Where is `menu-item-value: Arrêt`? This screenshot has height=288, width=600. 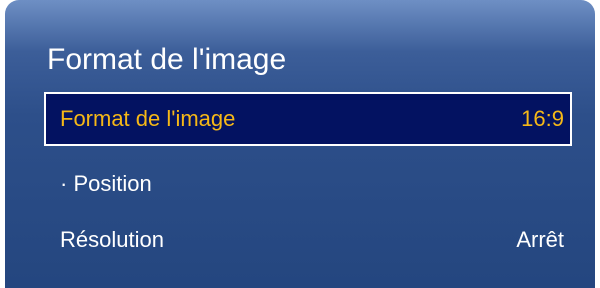
menu-item-value: Arrêt is located at coordinates (540, 239).